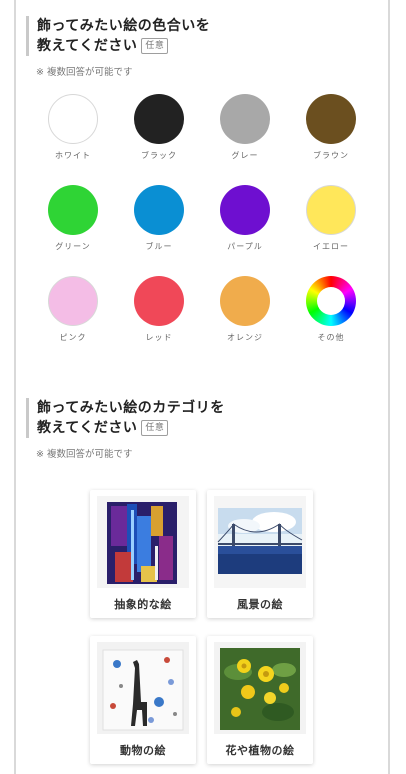 Image resolution: width=406 pixels, height=774 pixels. Describe the element at coordinates (159, 210) in the screenshot. I see `blue-swatch` at that location.